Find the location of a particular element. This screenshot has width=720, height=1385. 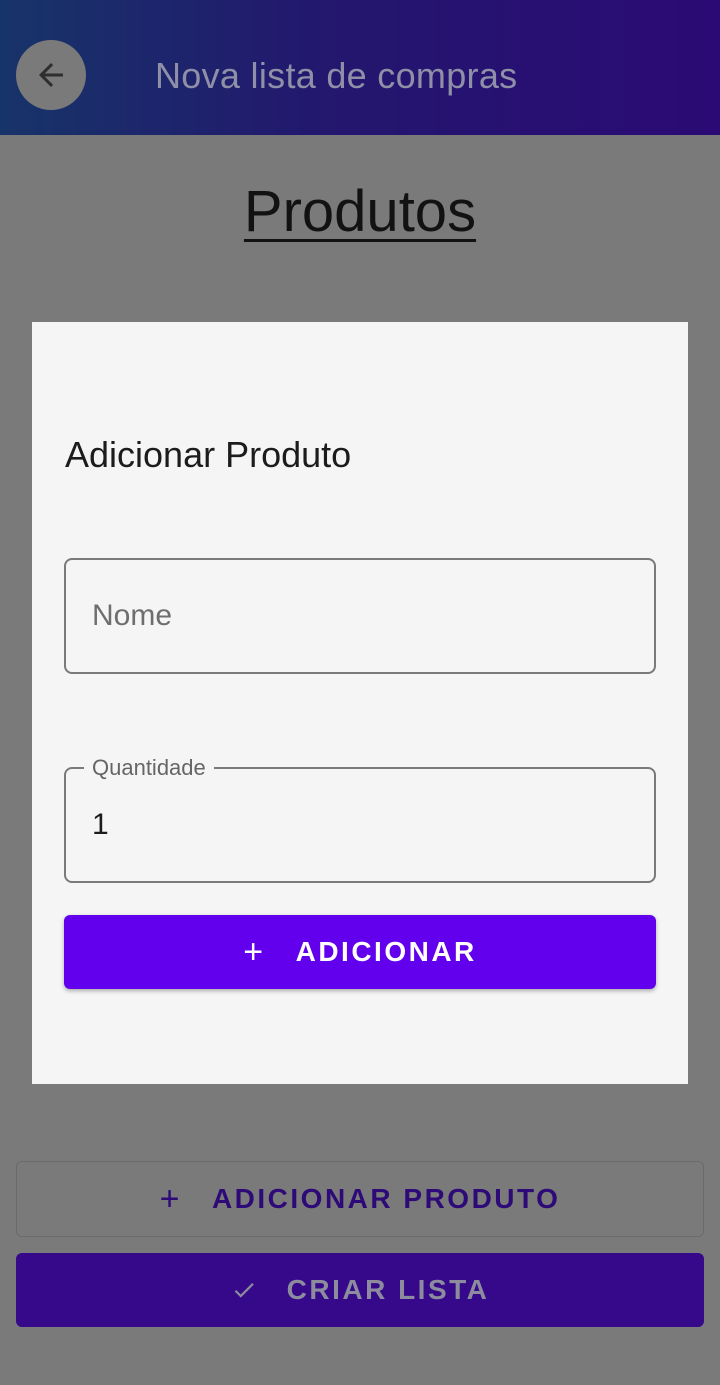

app-bar: Nova lista de compras is located at coordinates (360, 67).